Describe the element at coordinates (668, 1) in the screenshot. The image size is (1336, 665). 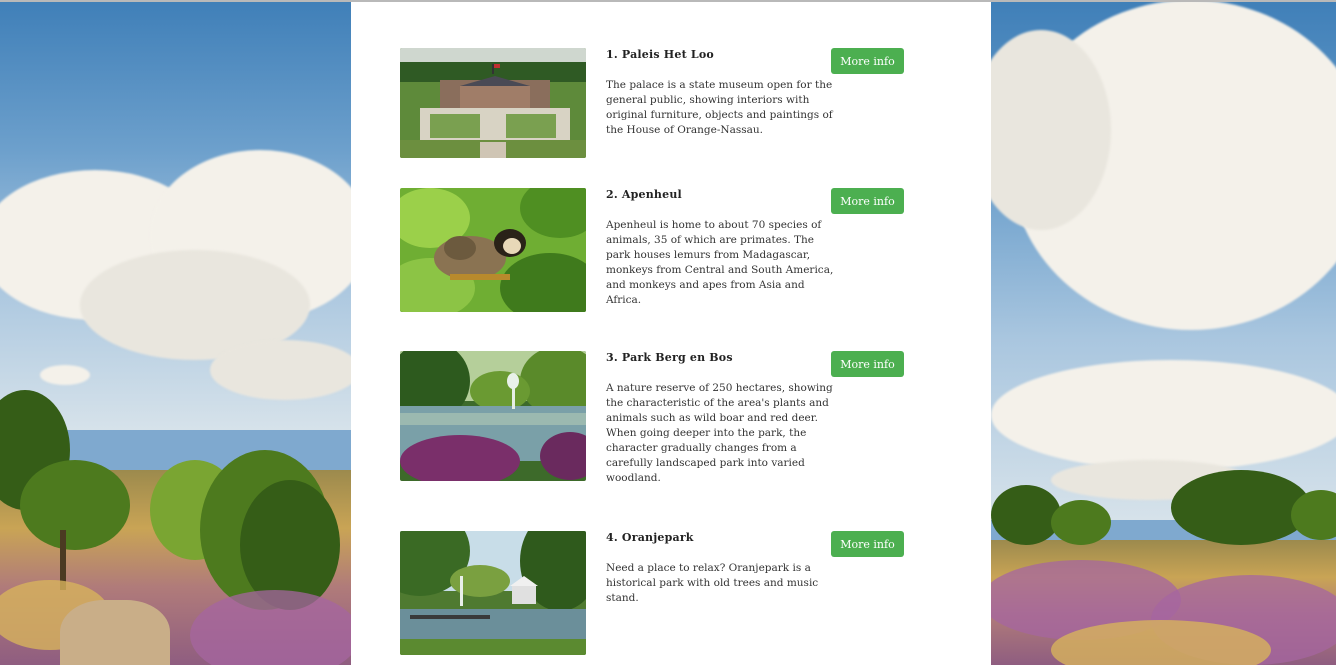
I see `top-border` at that location.